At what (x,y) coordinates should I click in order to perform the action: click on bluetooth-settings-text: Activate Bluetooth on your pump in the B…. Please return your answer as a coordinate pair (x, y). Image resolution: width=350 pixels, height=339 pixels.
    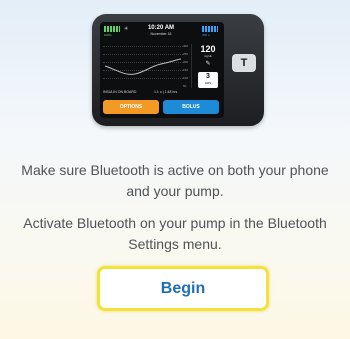
    Looking at the image, I should click on (175, 233).